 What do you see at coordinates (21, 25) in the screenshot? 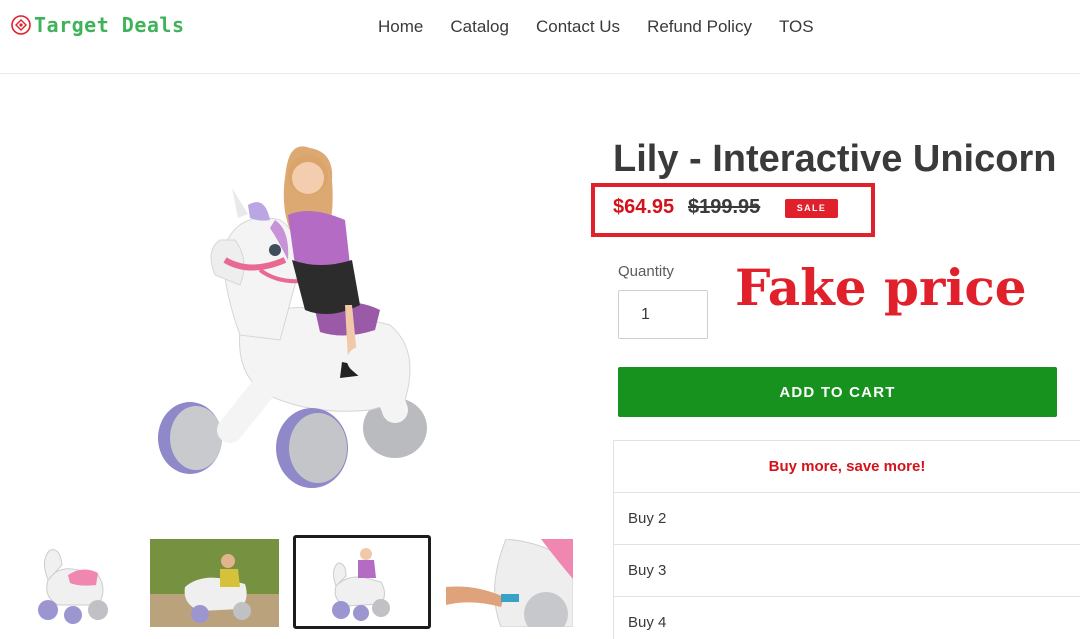
I see `crosshair-logo-icon` at bounding box center [21, 25].